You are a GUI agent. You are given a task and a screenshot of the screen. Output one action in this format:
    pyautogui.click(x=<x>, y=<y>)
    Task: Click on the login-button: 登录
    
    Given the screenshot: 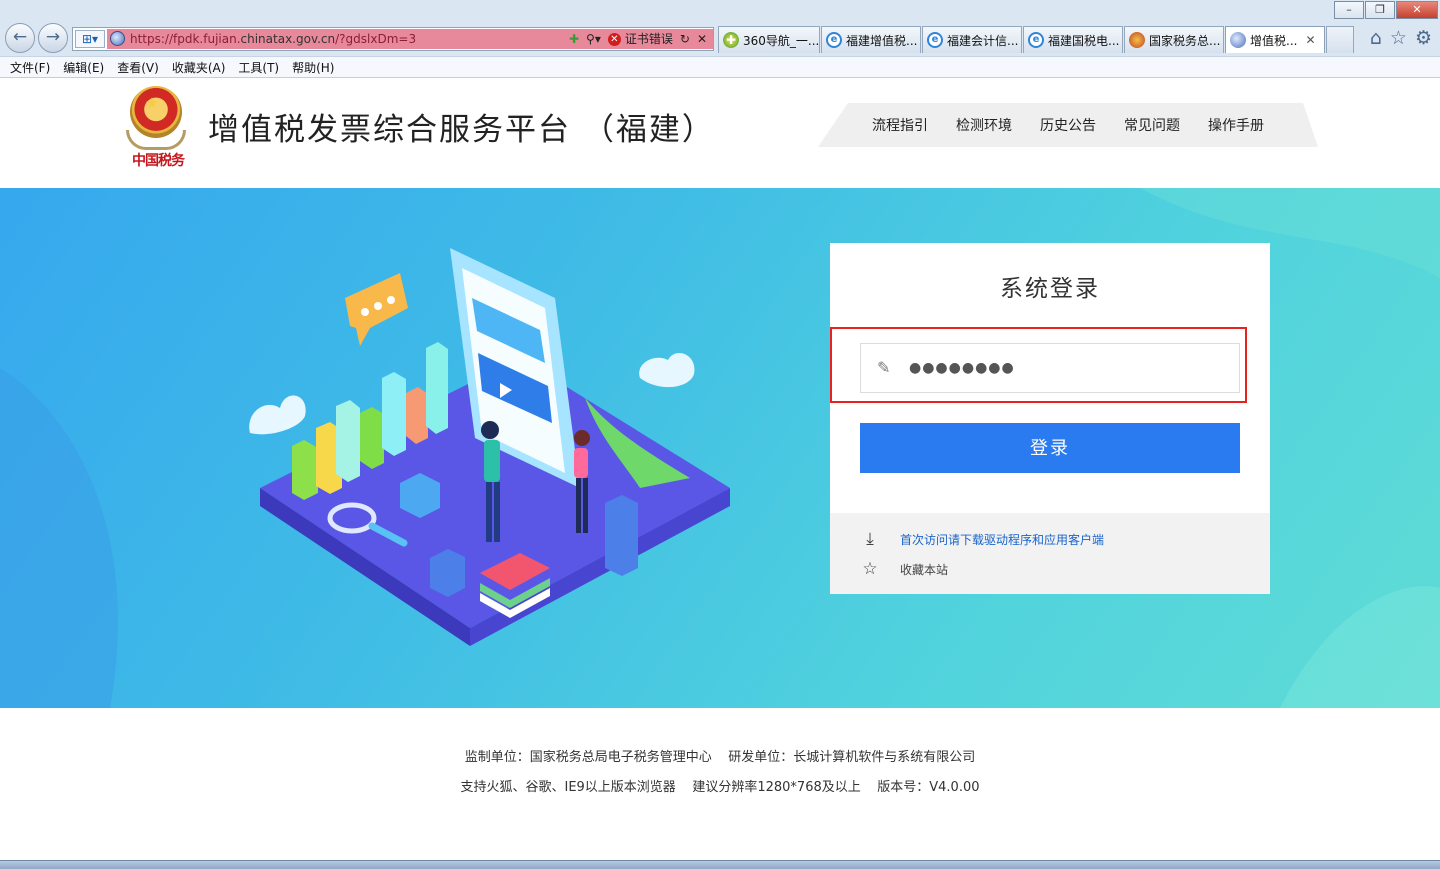 What is the action you would take?
    pyautogui.click(x=1050, y=448)
    